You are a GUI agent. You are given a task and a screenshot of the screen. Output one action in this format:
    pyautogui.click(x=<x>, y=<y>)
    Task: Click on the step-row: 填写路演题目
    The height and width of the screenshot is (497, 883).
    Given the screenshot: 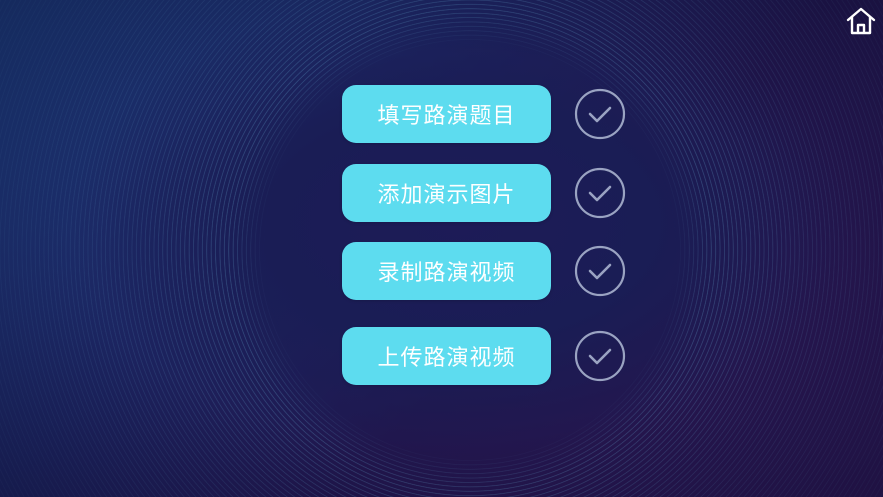 What is the action you would take?
    pyautogui.click(x=487, y=114)
    